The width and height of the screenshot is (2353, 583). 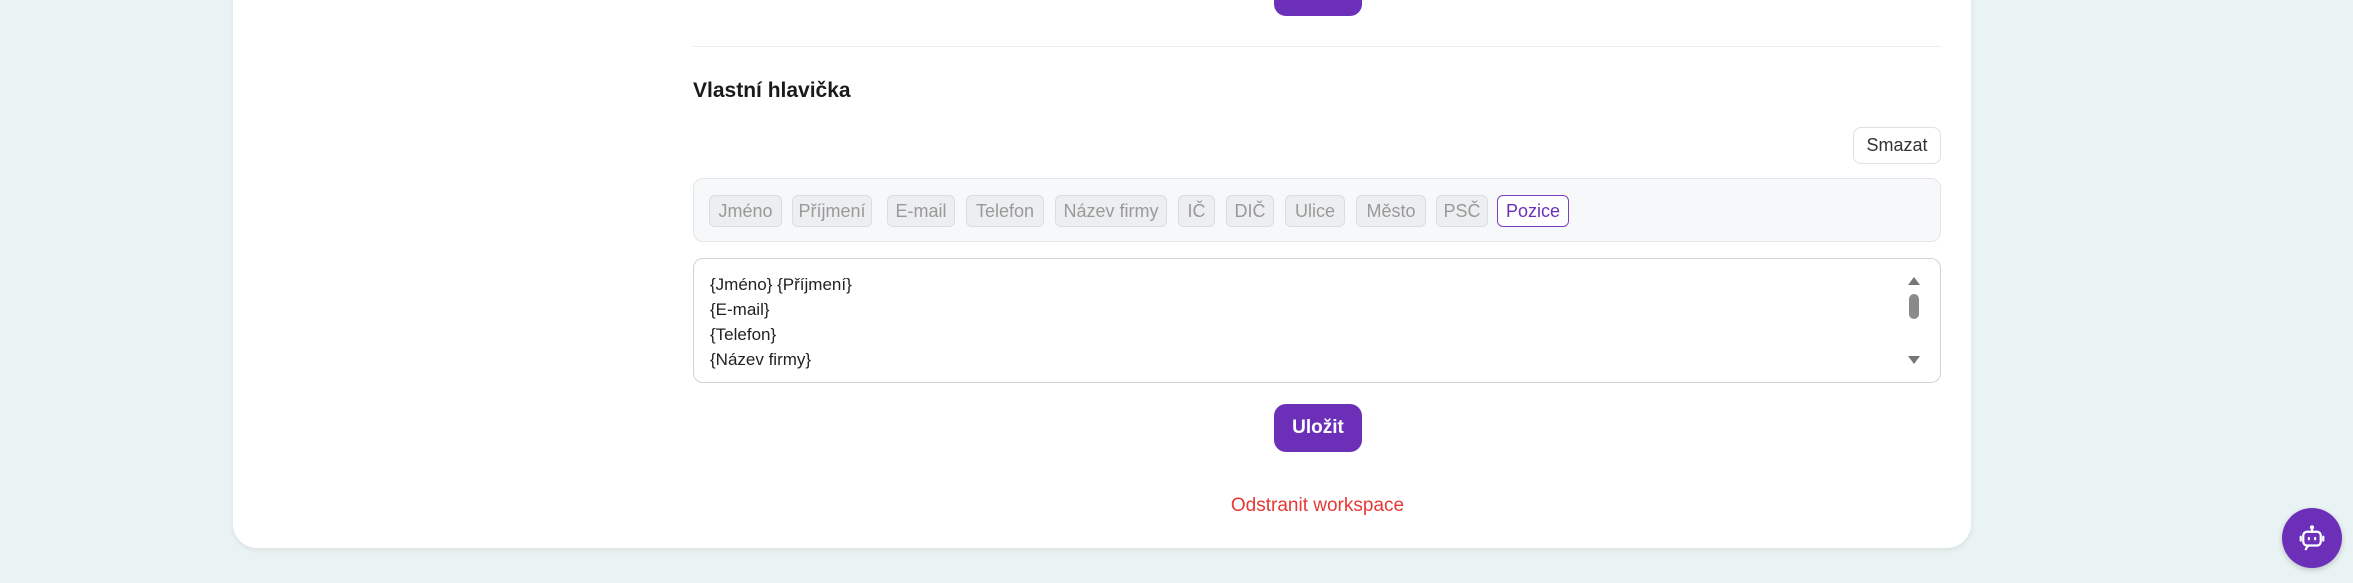 What do you see at coordinates (832, 211) in the screenshot?
I see `chip-prijmeni: Příjmení` at bounding box center [832, 211].